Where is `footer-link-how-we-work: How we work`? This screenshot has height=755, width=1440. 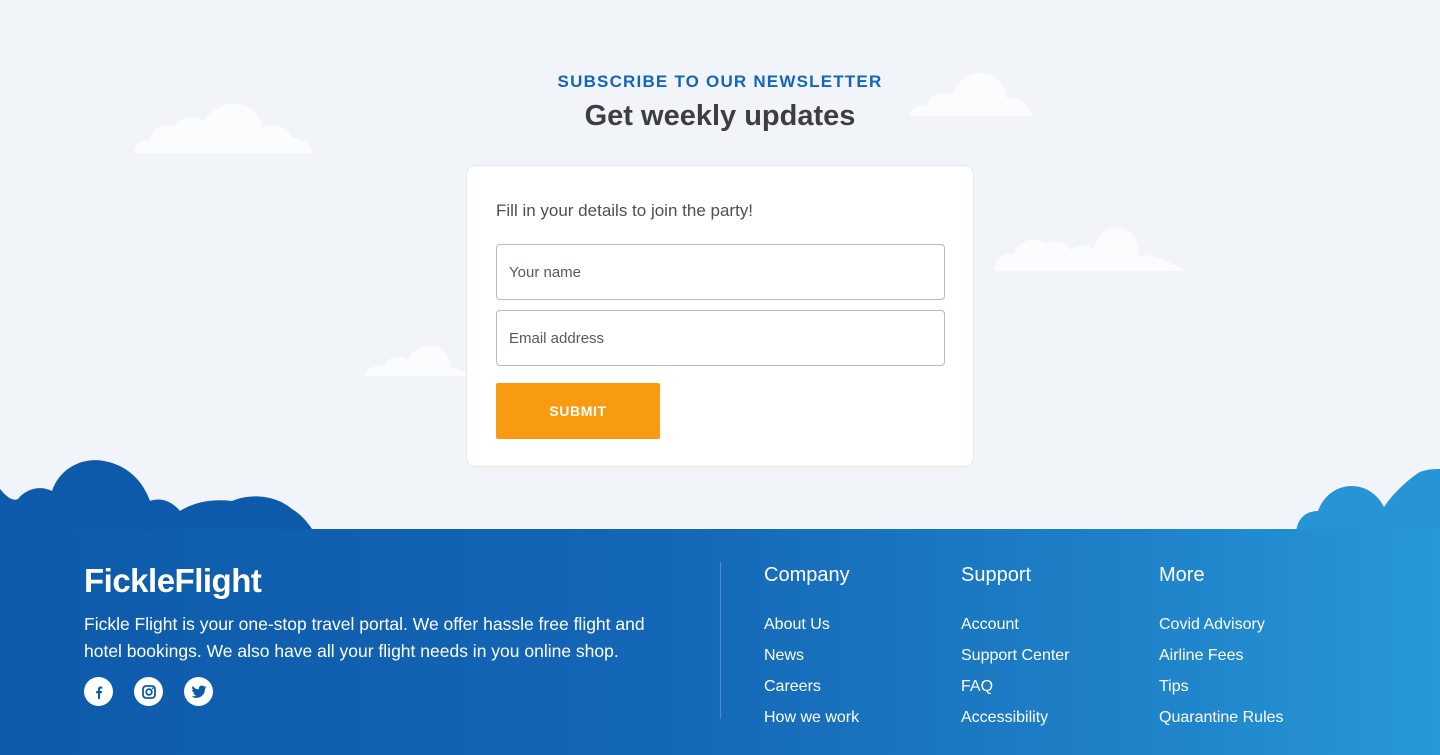 footer-link-how-we-work: How we work is located at coordinates (811, 717).